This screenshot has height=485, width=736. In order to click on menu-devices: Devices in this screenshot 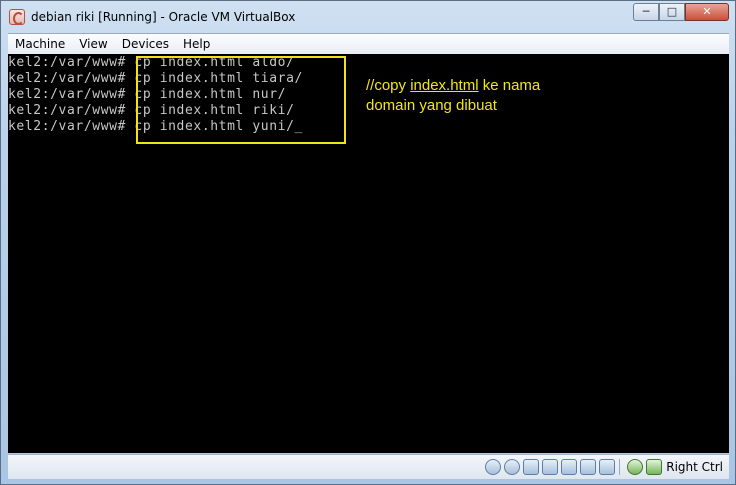, I will do `click(145, 44)`.